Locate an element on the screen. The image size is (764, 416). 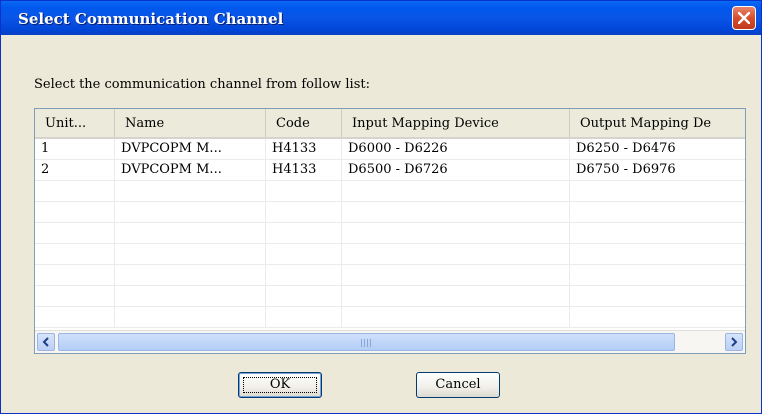
arrow-right-icon is located at coordinates (734, 342).